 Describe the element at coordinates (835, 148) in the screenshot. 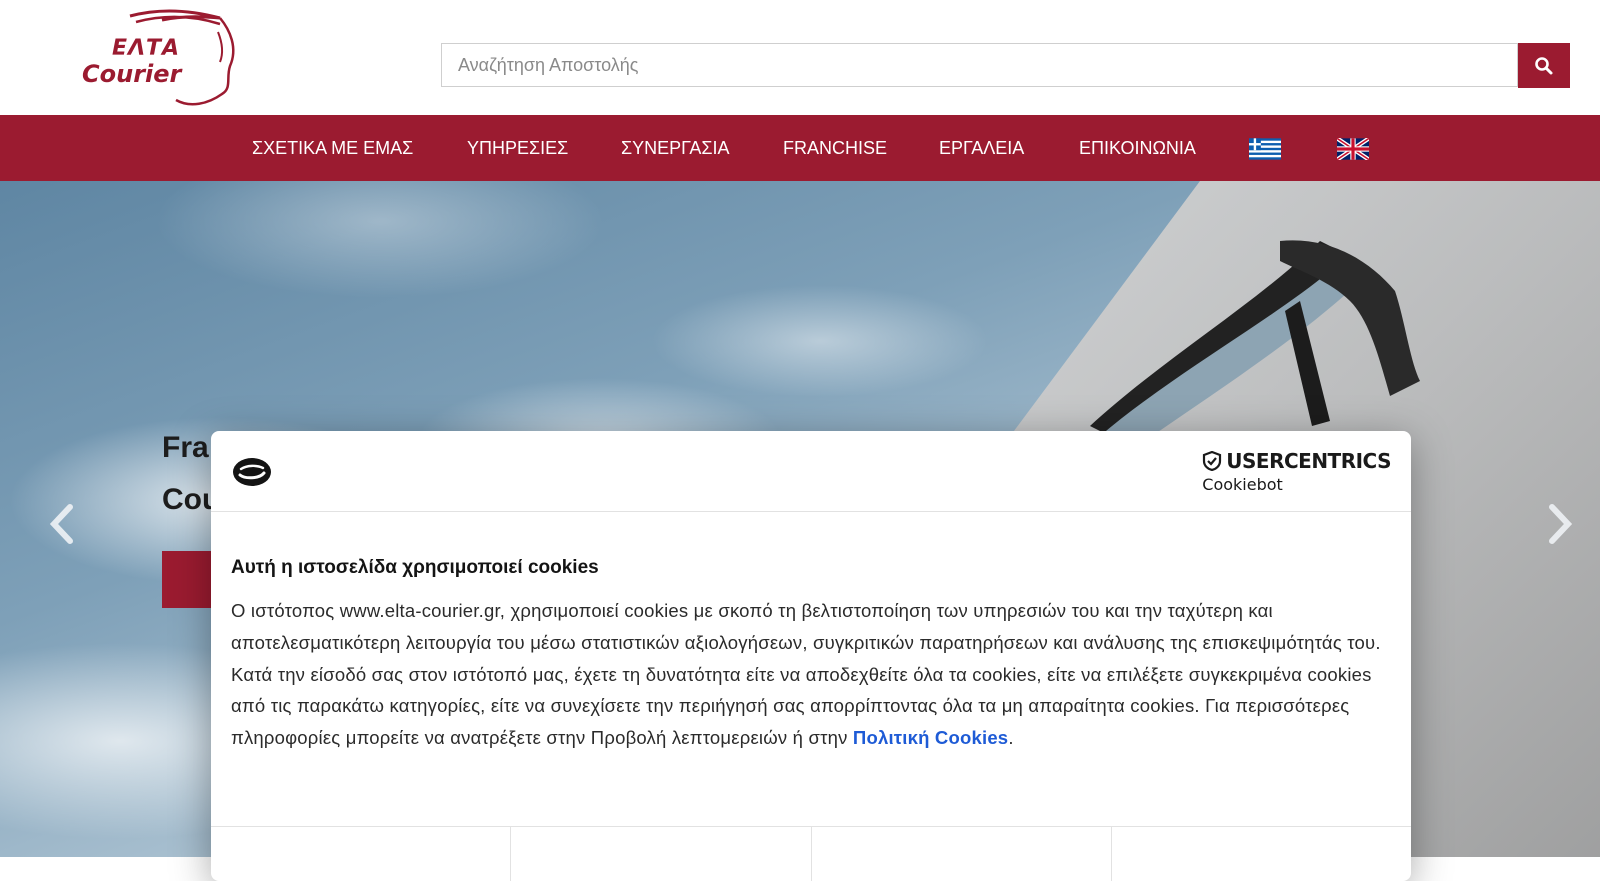

I see `nav-item-franchise: FRANCHISE` at that location.